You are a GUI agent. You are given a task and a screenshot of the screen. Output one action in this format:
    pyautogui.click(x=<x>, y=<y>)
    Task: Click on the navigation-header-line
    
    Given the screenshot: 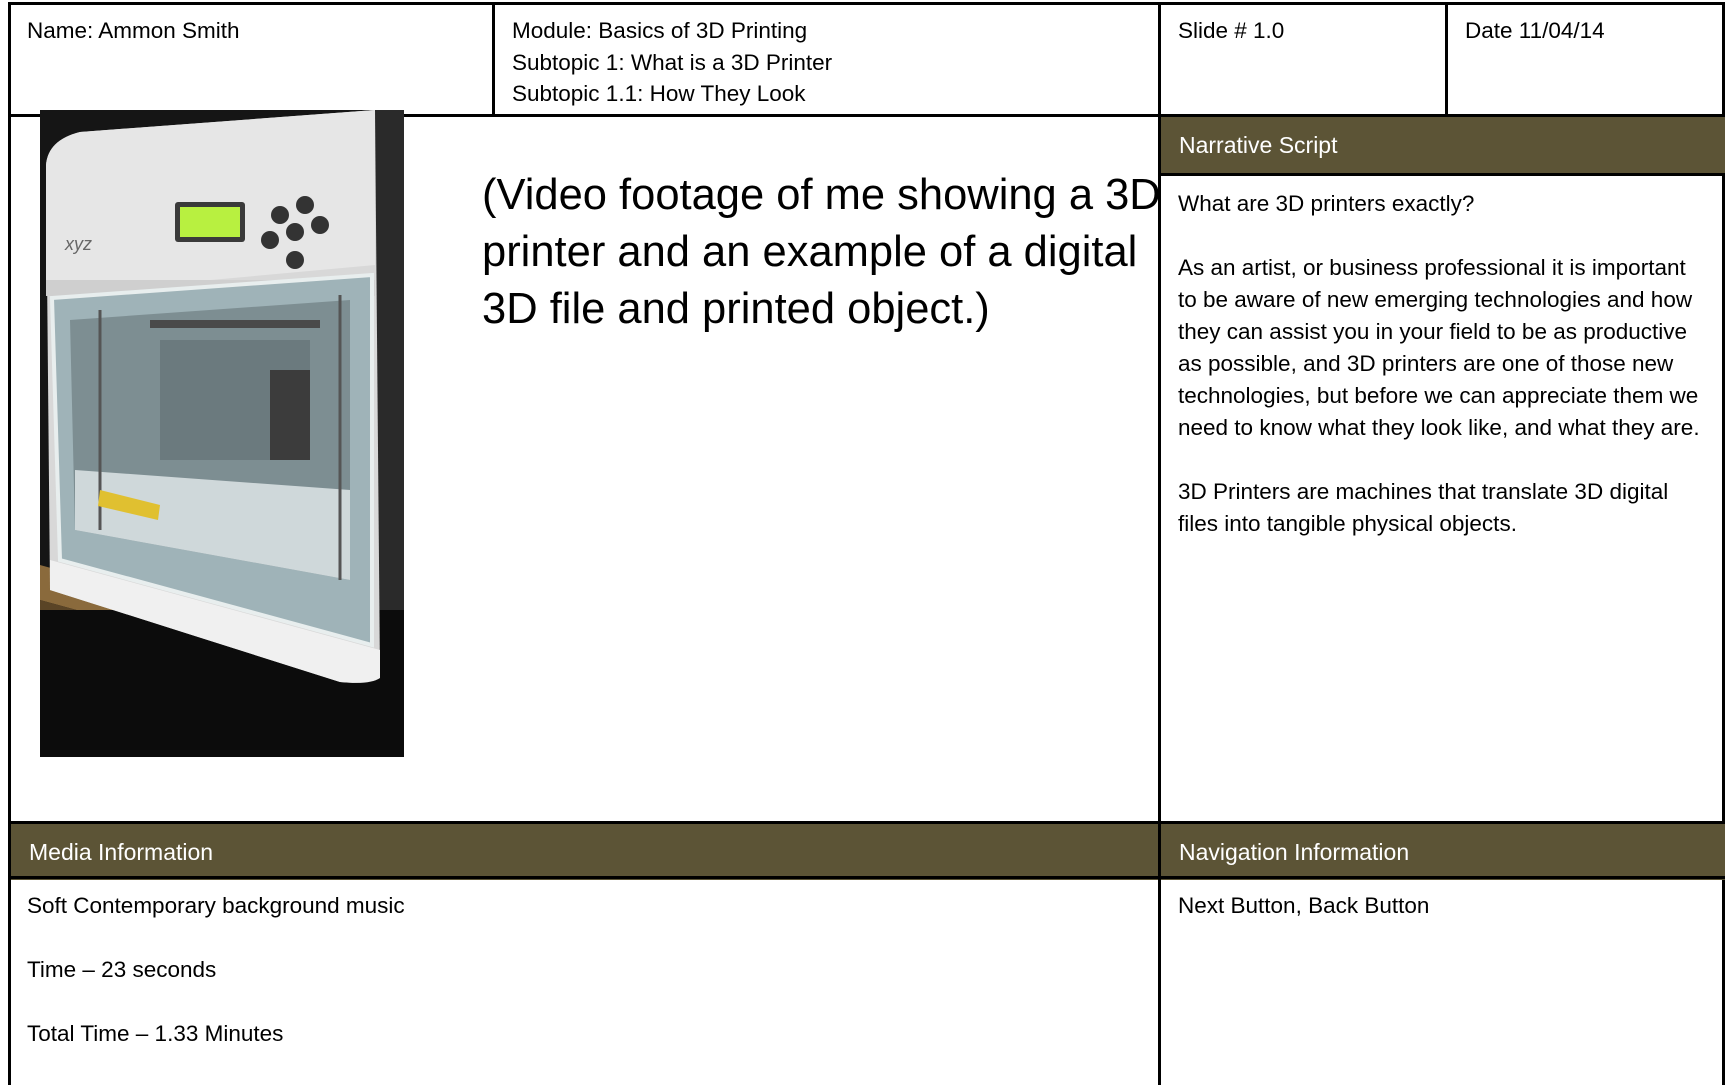 What is the action you would take?
    pyautogui.click(x=1441, y=877)
    